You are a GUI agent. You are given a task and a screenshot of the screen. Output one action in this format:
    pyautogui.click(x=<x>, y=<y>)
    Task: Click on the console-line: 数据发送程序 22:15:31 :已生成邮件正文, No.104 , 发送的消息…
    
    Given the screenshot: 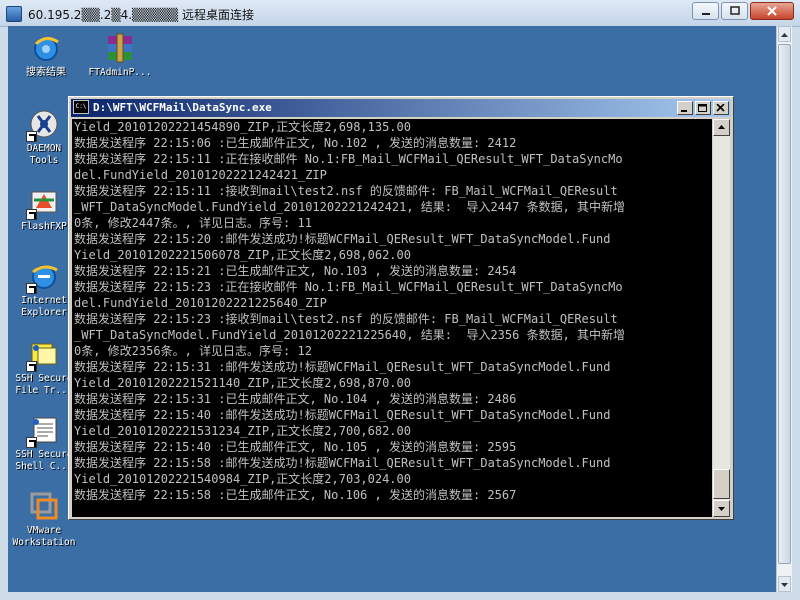 What is the action you would take?
    pyautogui.click(x=295, y=399)
    